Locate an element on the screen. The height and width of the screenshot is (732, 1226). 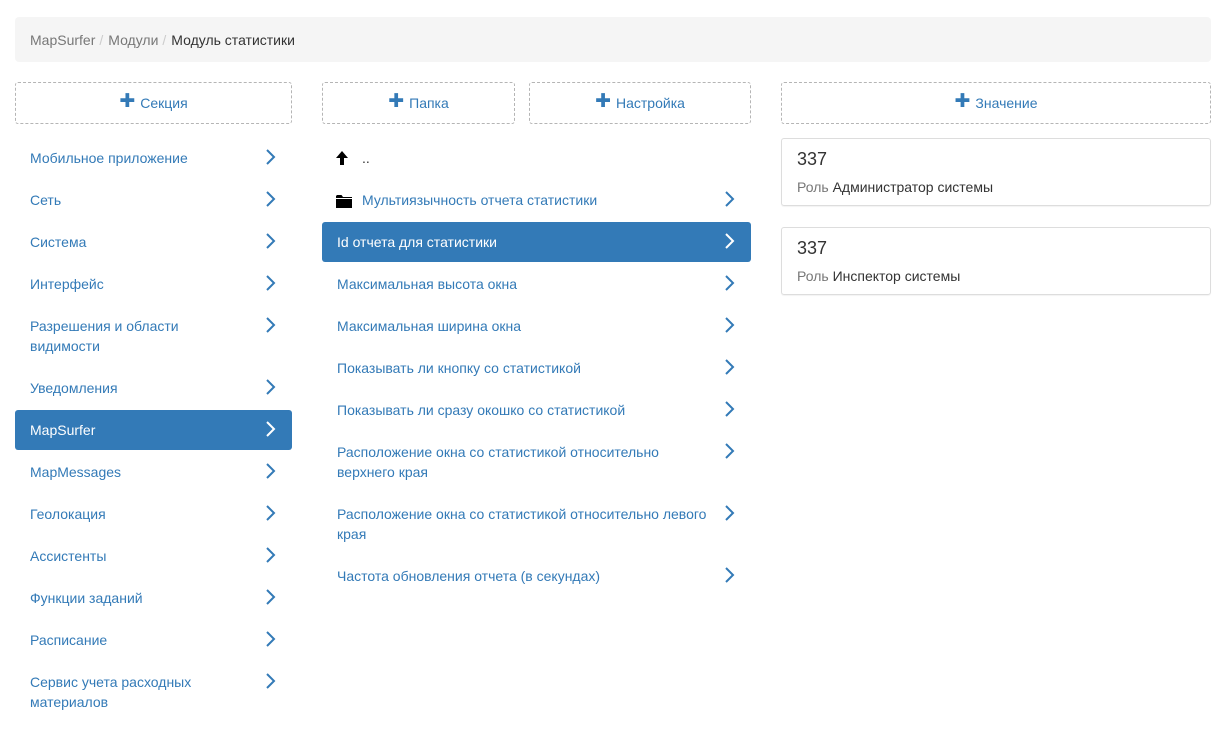
section-item: Сервис учета расходных материалов is located at coordinates (153, 692).